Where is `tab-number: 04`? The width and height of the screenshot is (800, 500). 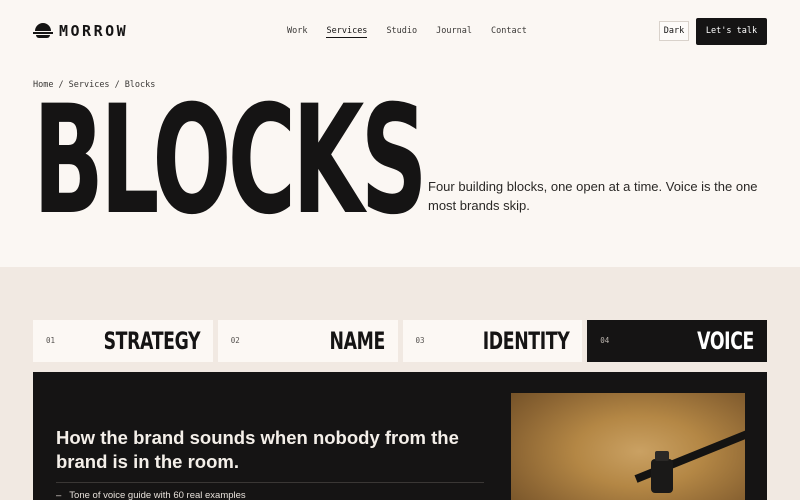 tab-number: 04 is located at coordinates (605, 340).